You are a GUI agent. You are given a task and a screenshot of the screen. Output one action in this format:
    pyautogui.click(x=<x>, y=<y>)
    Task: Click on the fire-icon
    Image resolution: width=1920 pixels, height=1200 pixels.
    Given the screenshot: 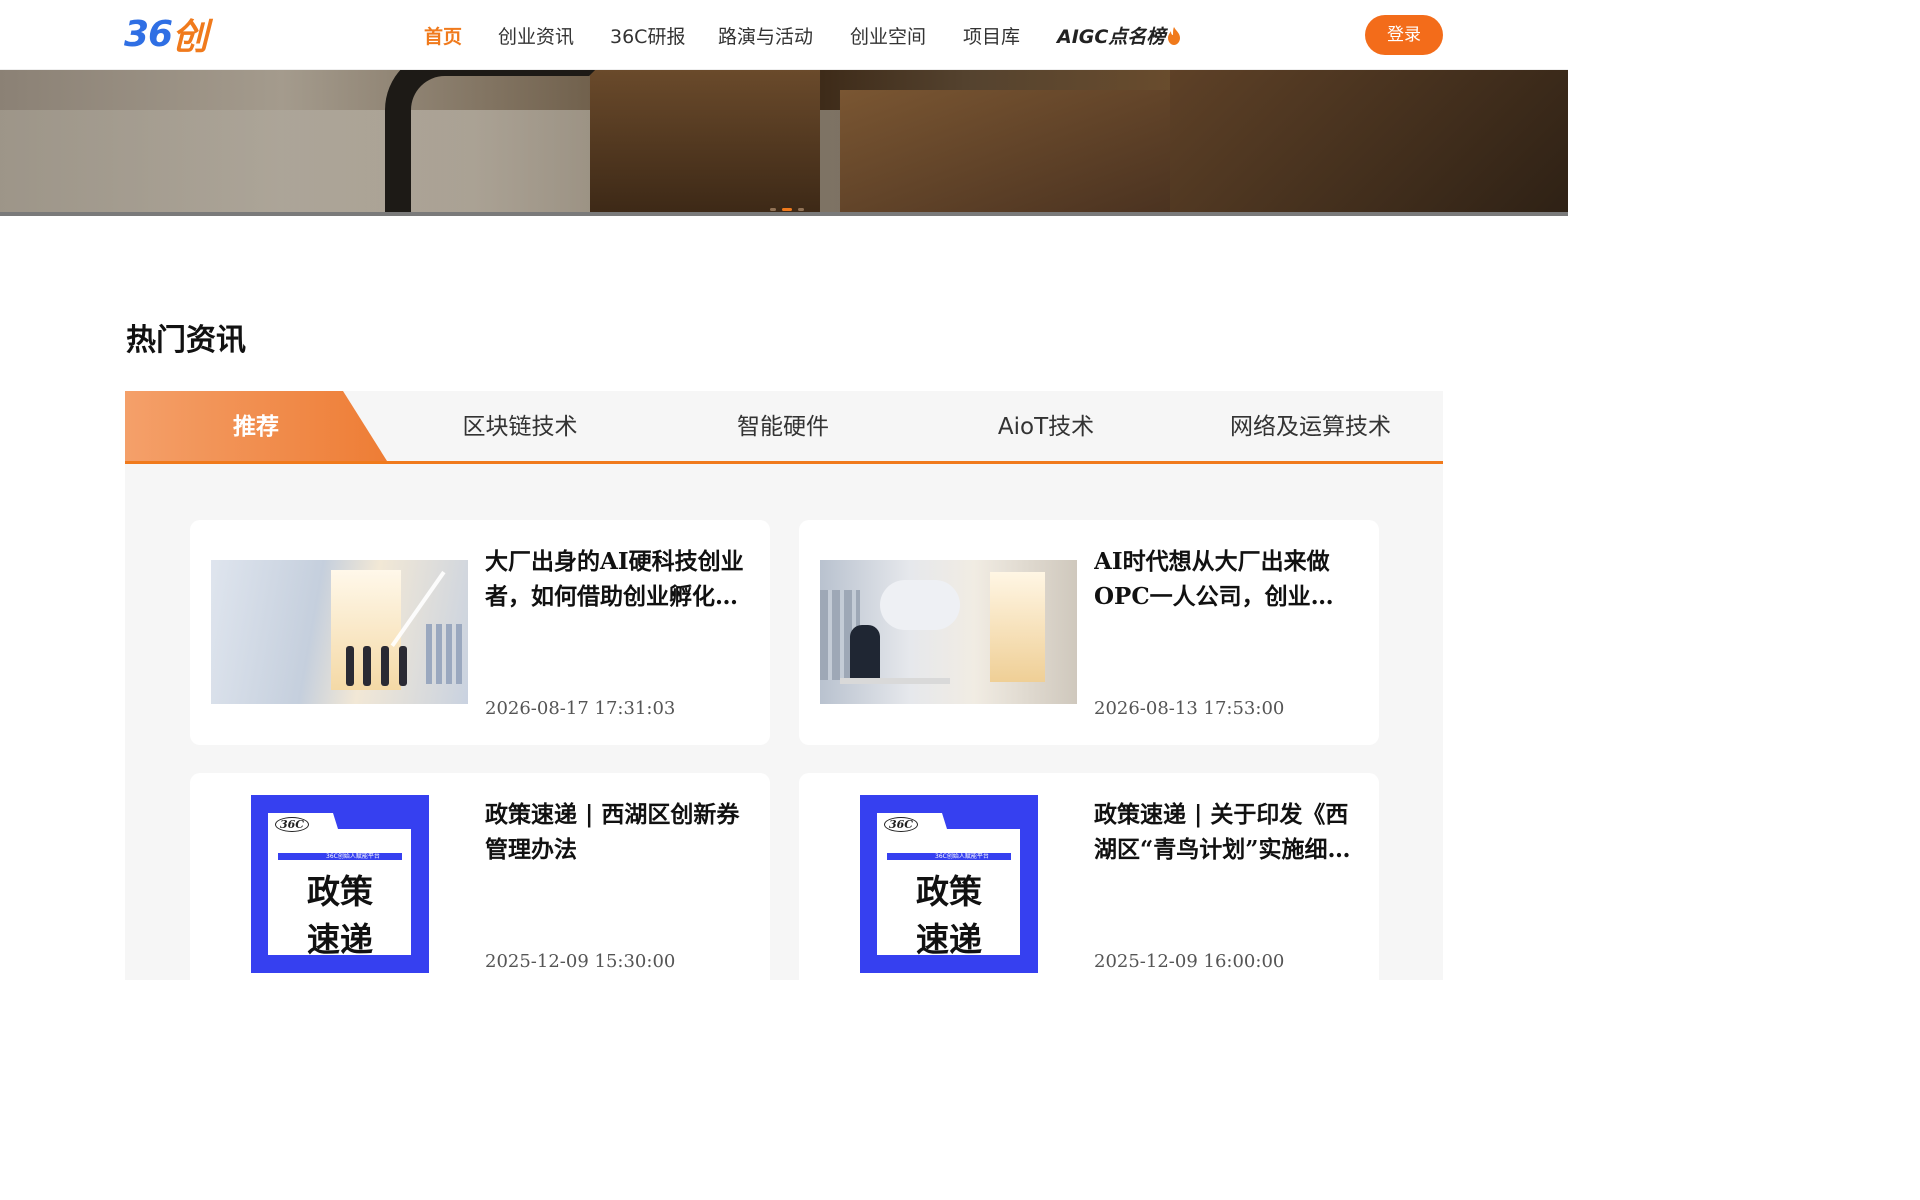 What is the action you would take?
    pyautogui.click(x=1174, y=36)
    